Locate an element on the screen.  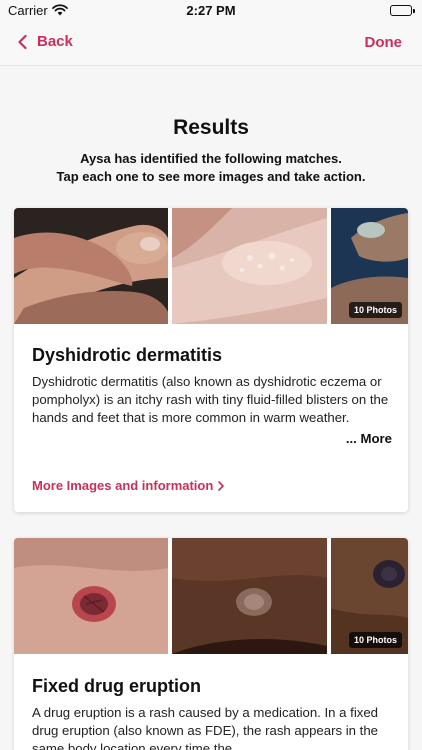
condition-title: Fixed drug eruption is located at coordinates (116, 686).